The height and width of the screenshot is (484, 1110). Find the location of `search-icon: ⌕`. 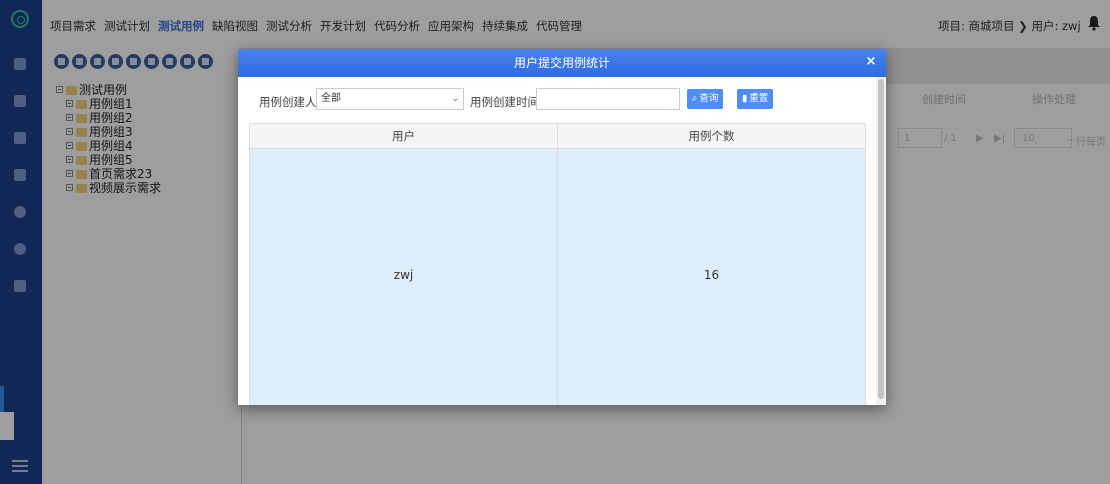

search-icon: ⌕ is located at coordinates (695, 98).